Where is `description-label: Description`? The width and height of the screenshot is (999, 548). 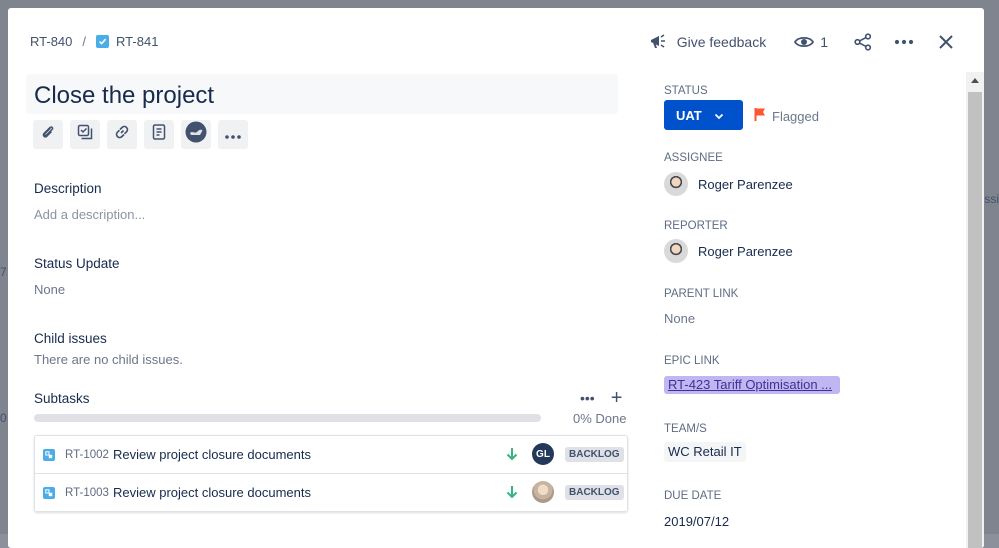
description-label: Description is located at coordinates (68, 188).